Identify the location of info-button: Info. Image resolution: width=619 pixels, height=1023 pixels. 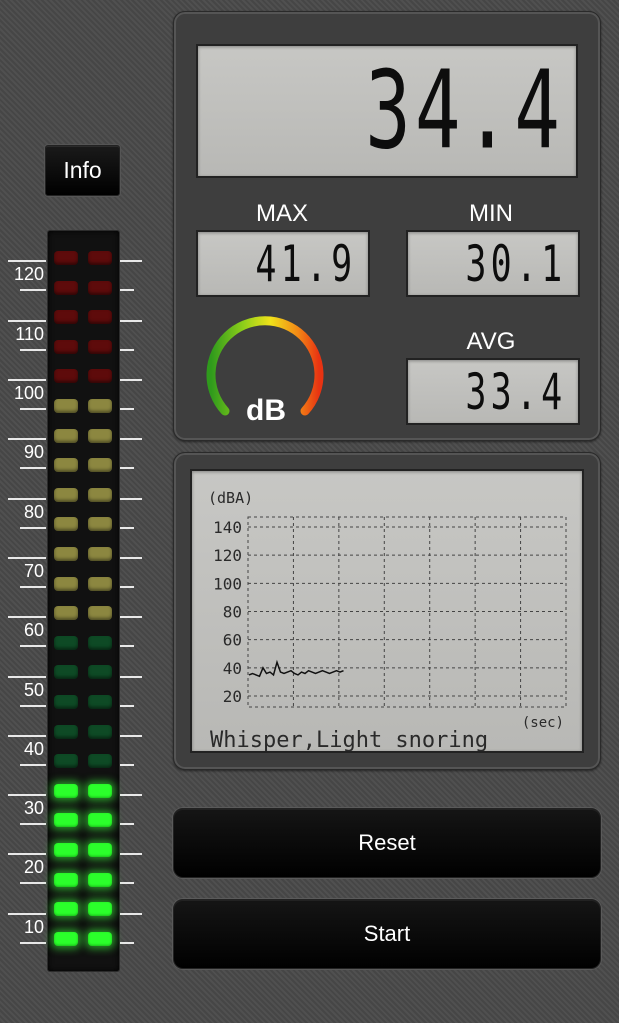
(82, 170).